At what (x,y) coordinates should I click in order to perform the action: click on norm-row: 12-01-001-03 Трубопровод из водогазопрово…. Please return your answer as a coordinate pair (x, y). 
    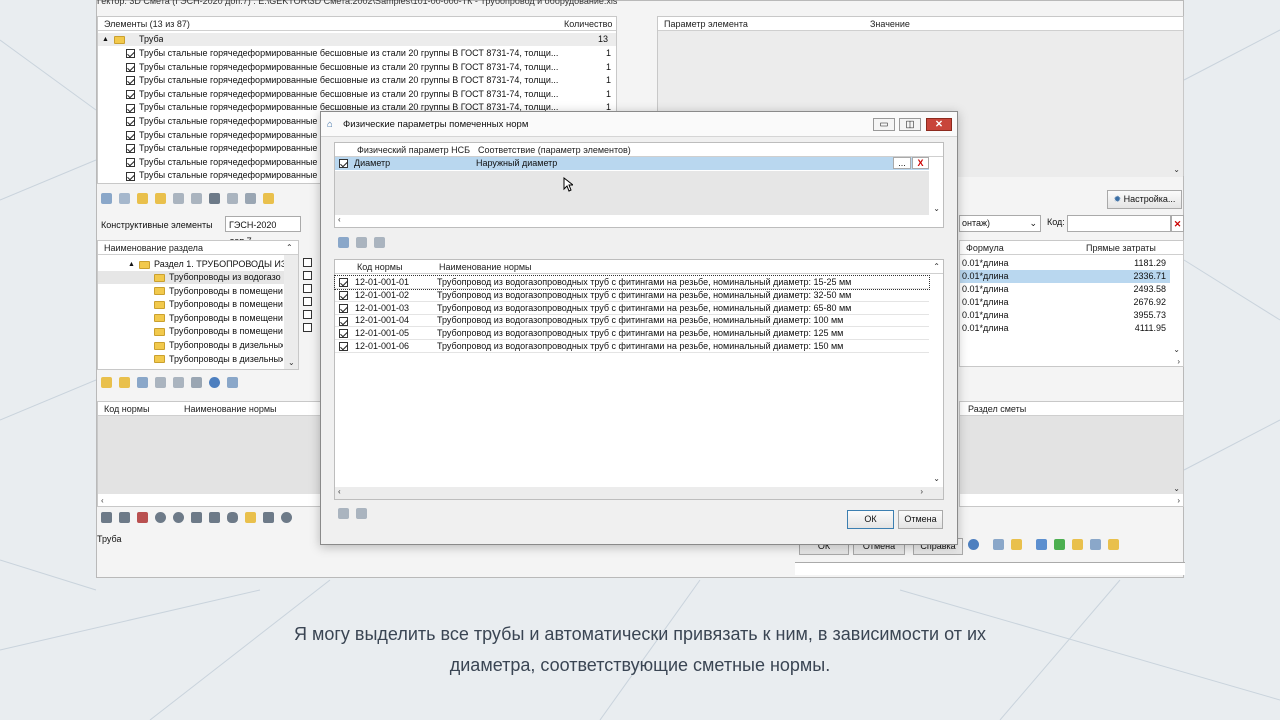
    Looking at the image, I should click on (632, 308).